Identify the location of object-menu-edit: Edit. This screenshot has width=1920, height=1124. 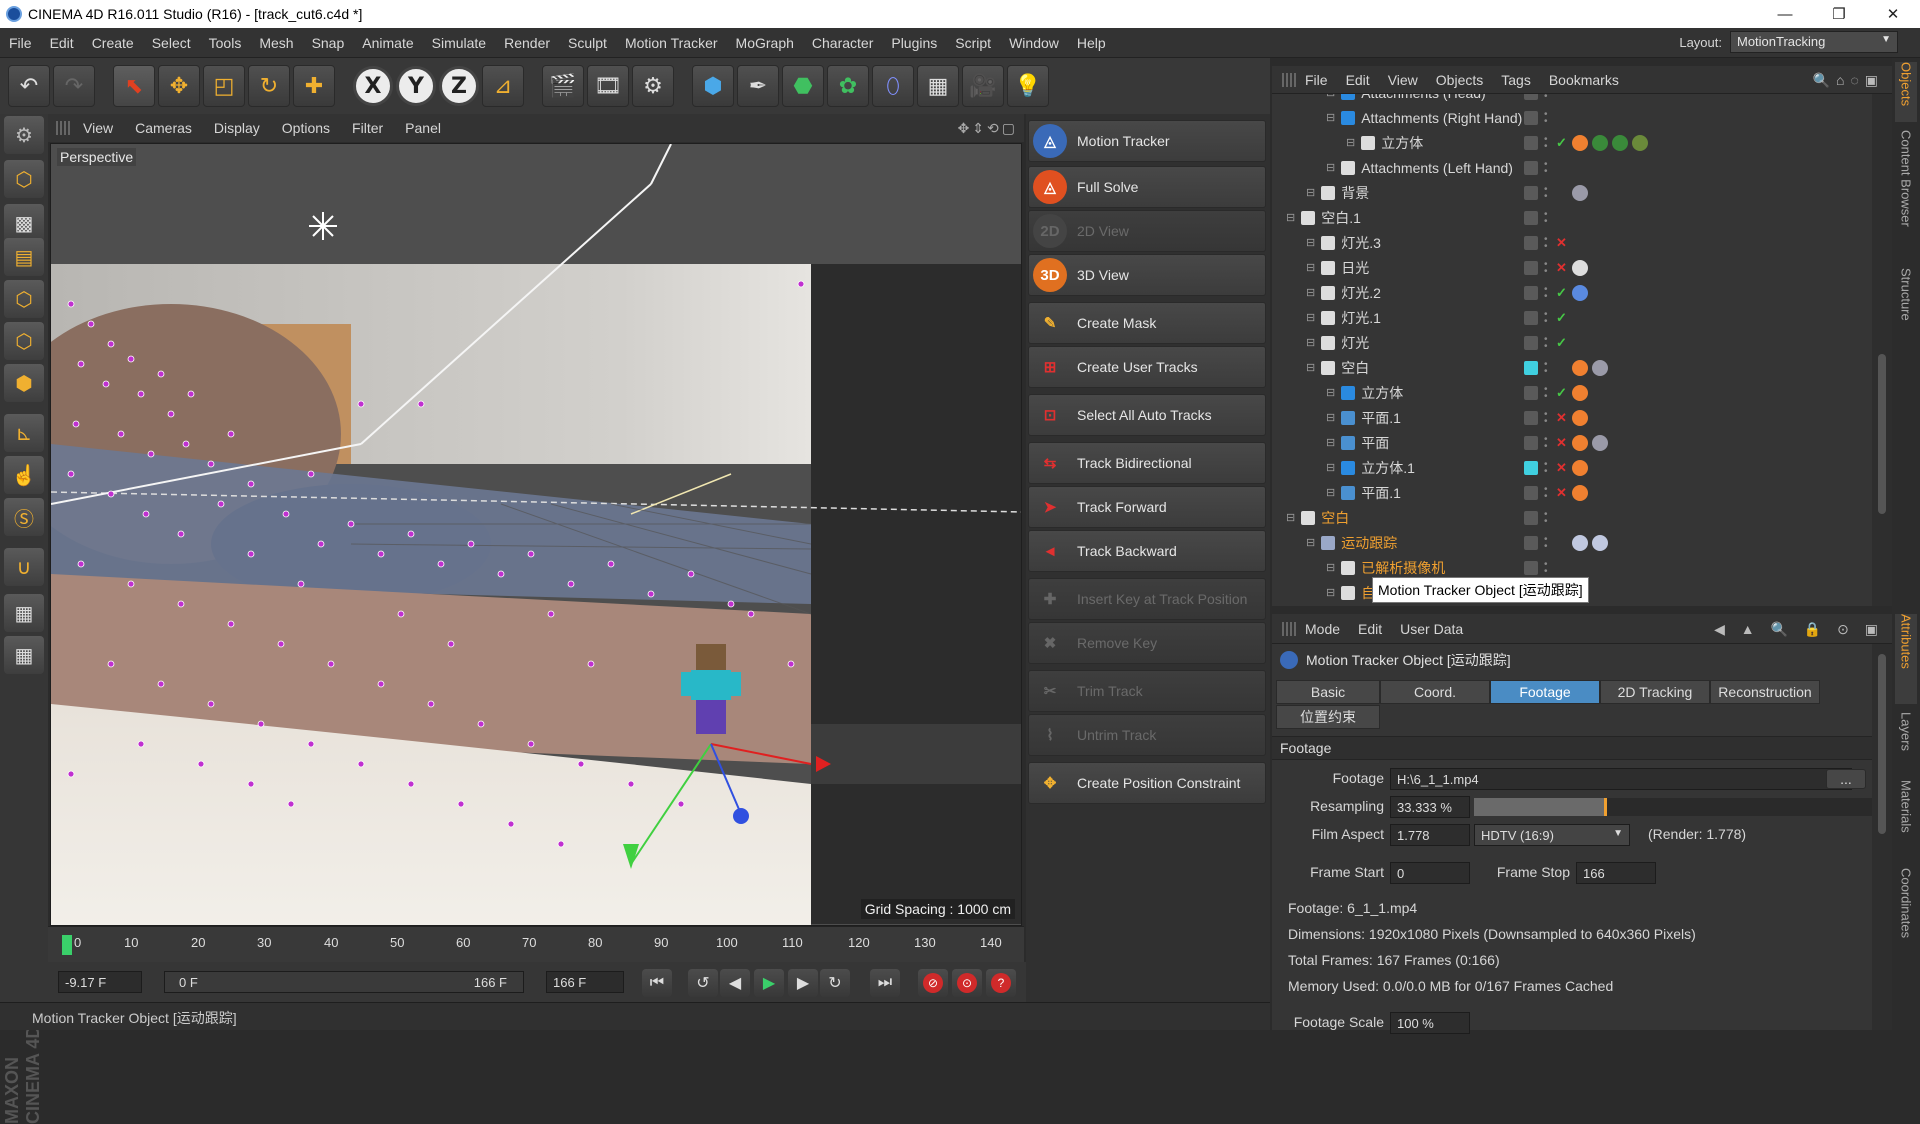
(1358, 80).